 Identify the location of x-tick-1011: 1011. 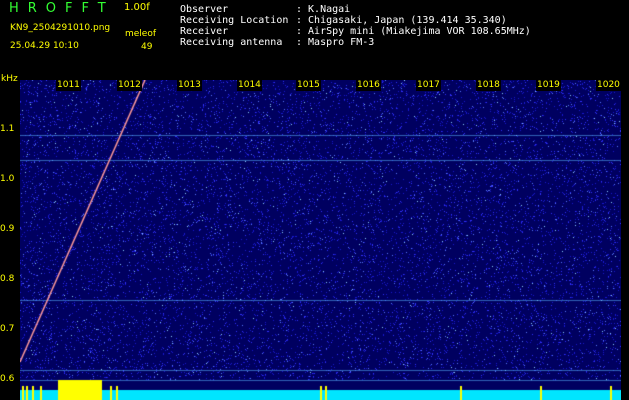
(68, 85).